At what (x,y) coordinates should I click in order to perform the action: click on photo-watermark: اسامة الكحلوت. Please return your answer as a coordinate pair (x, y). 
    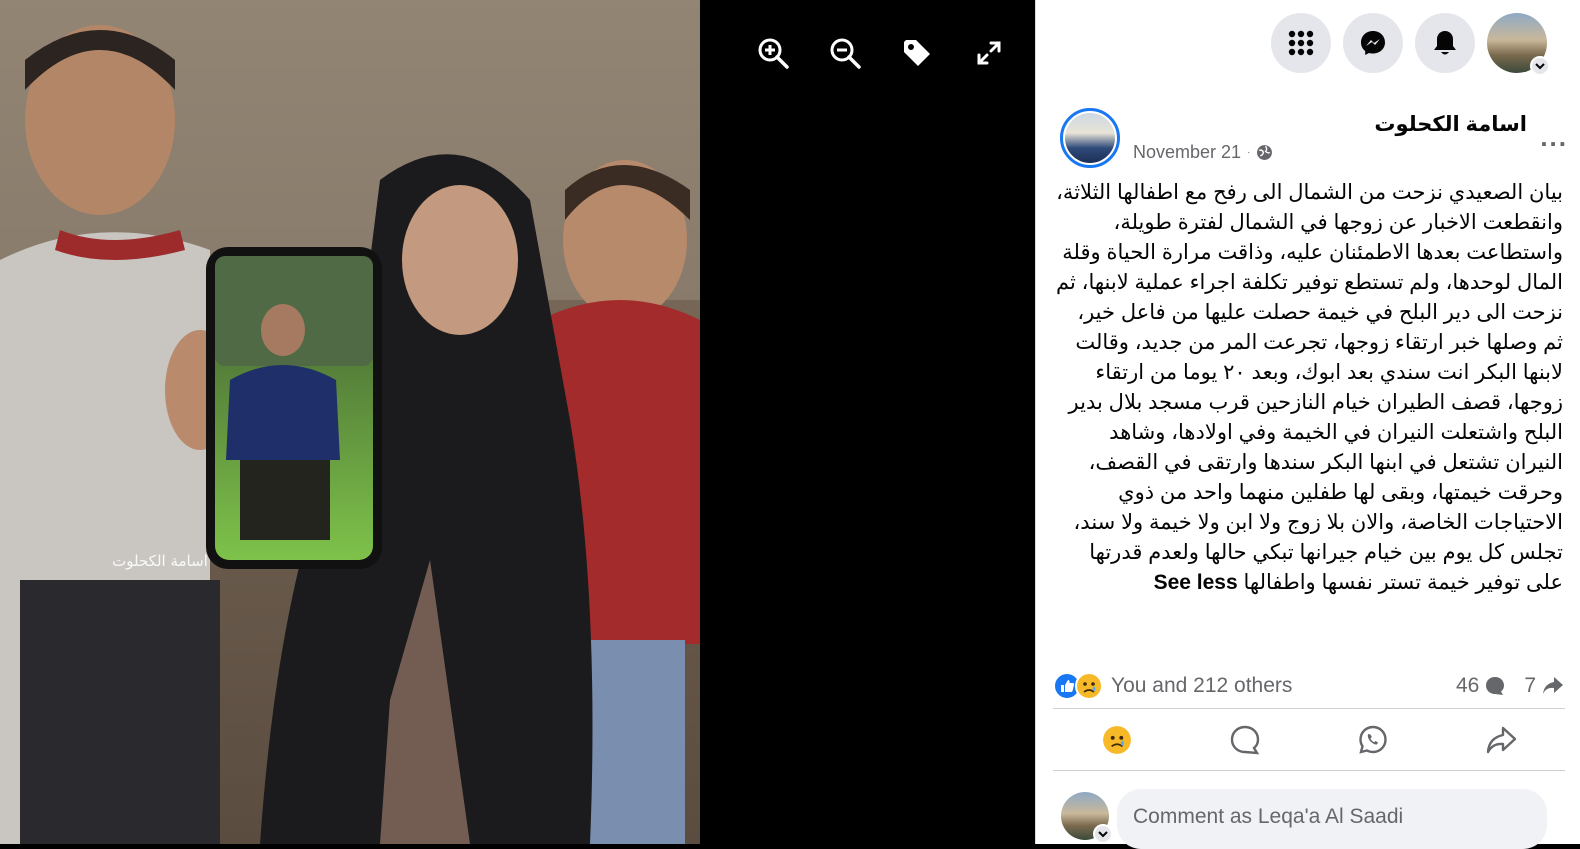
    Looking at the image, I should click on (160, 561).